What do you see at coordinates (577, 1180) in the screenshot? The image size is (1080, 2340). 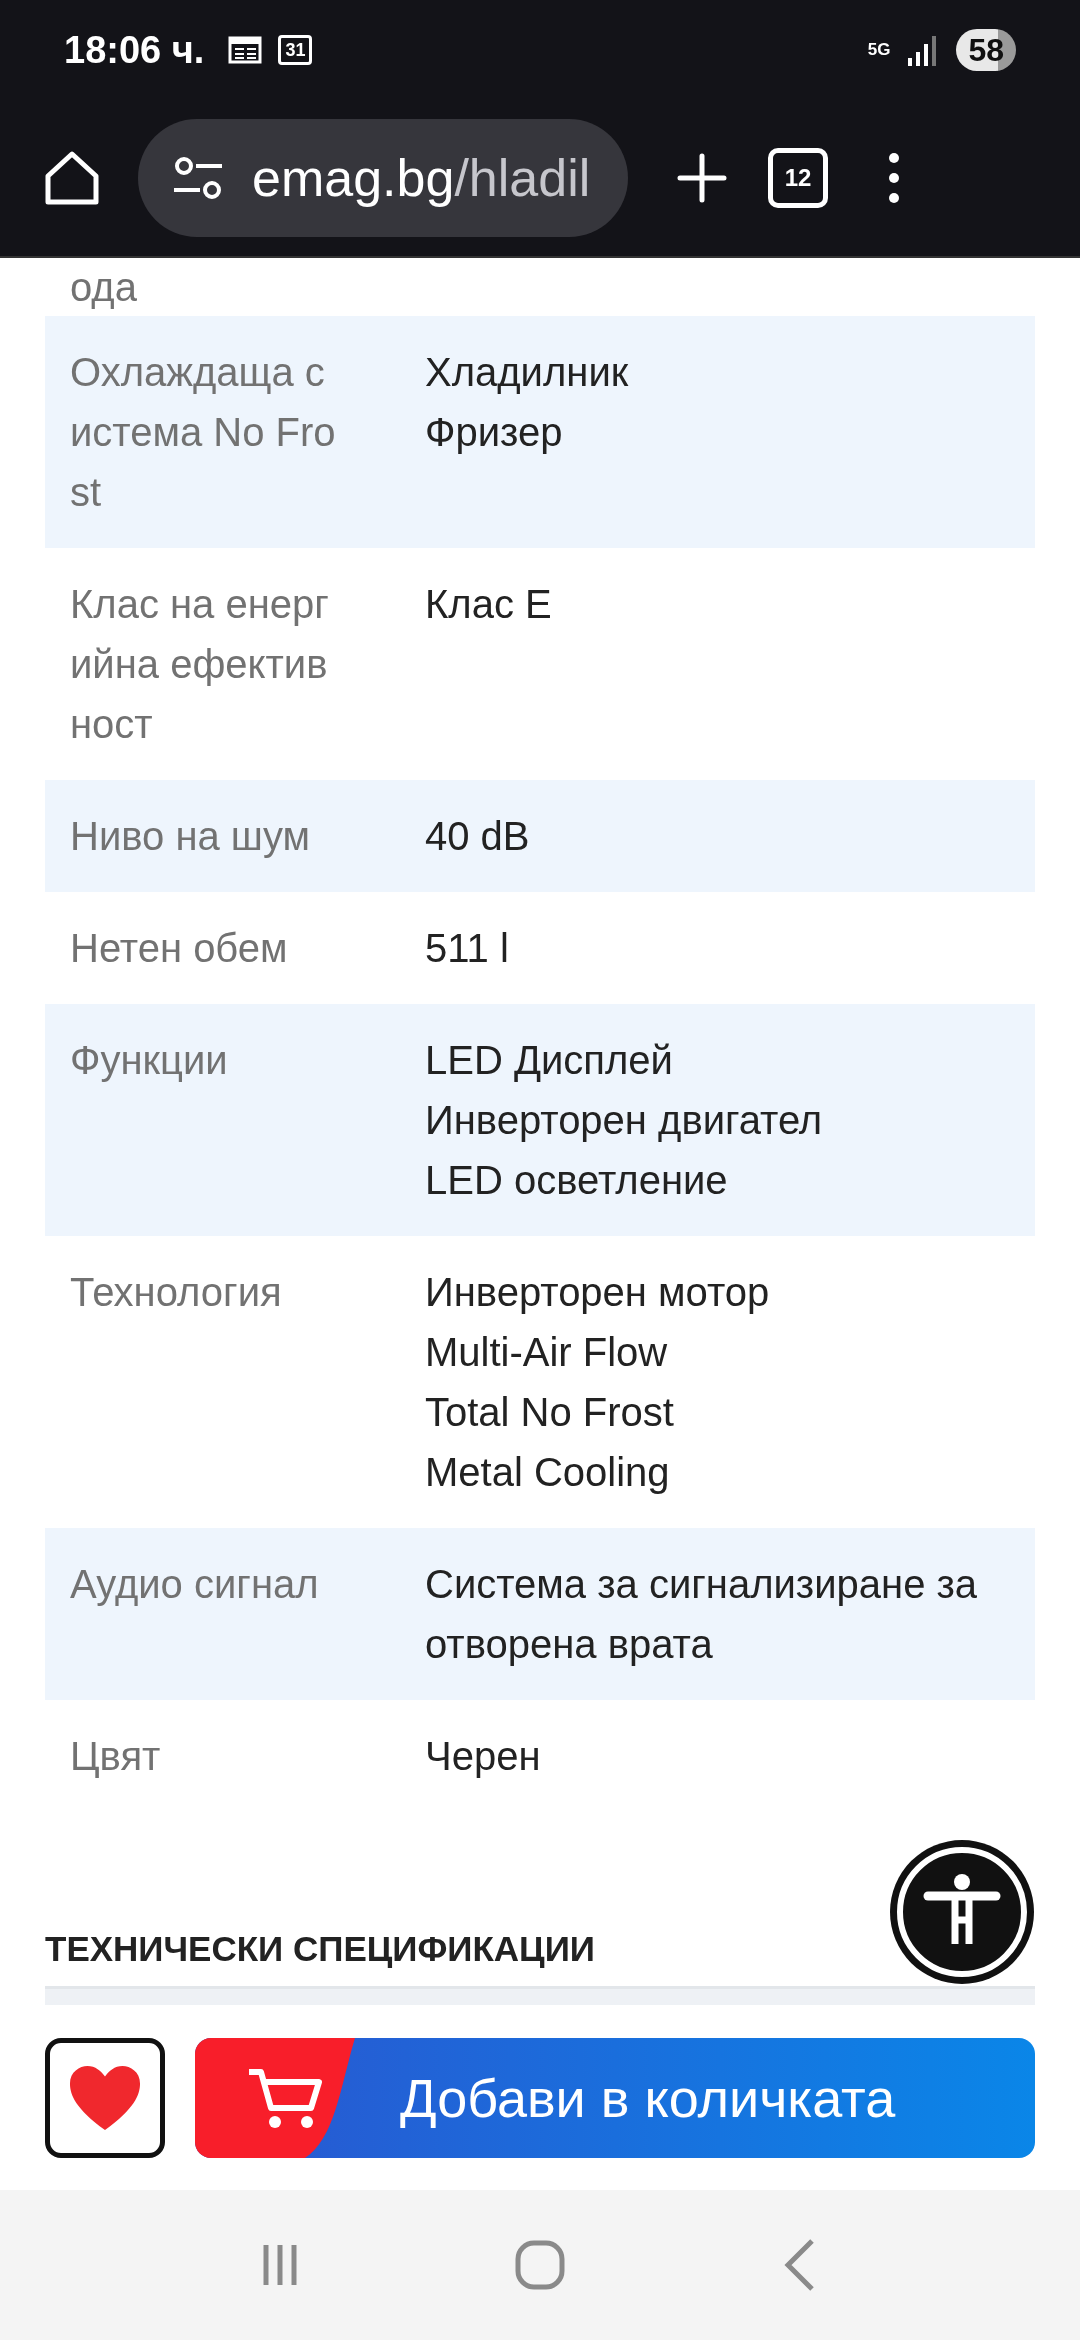 I see `spec-value: LED осветление` at bounding box center [577, 1180].